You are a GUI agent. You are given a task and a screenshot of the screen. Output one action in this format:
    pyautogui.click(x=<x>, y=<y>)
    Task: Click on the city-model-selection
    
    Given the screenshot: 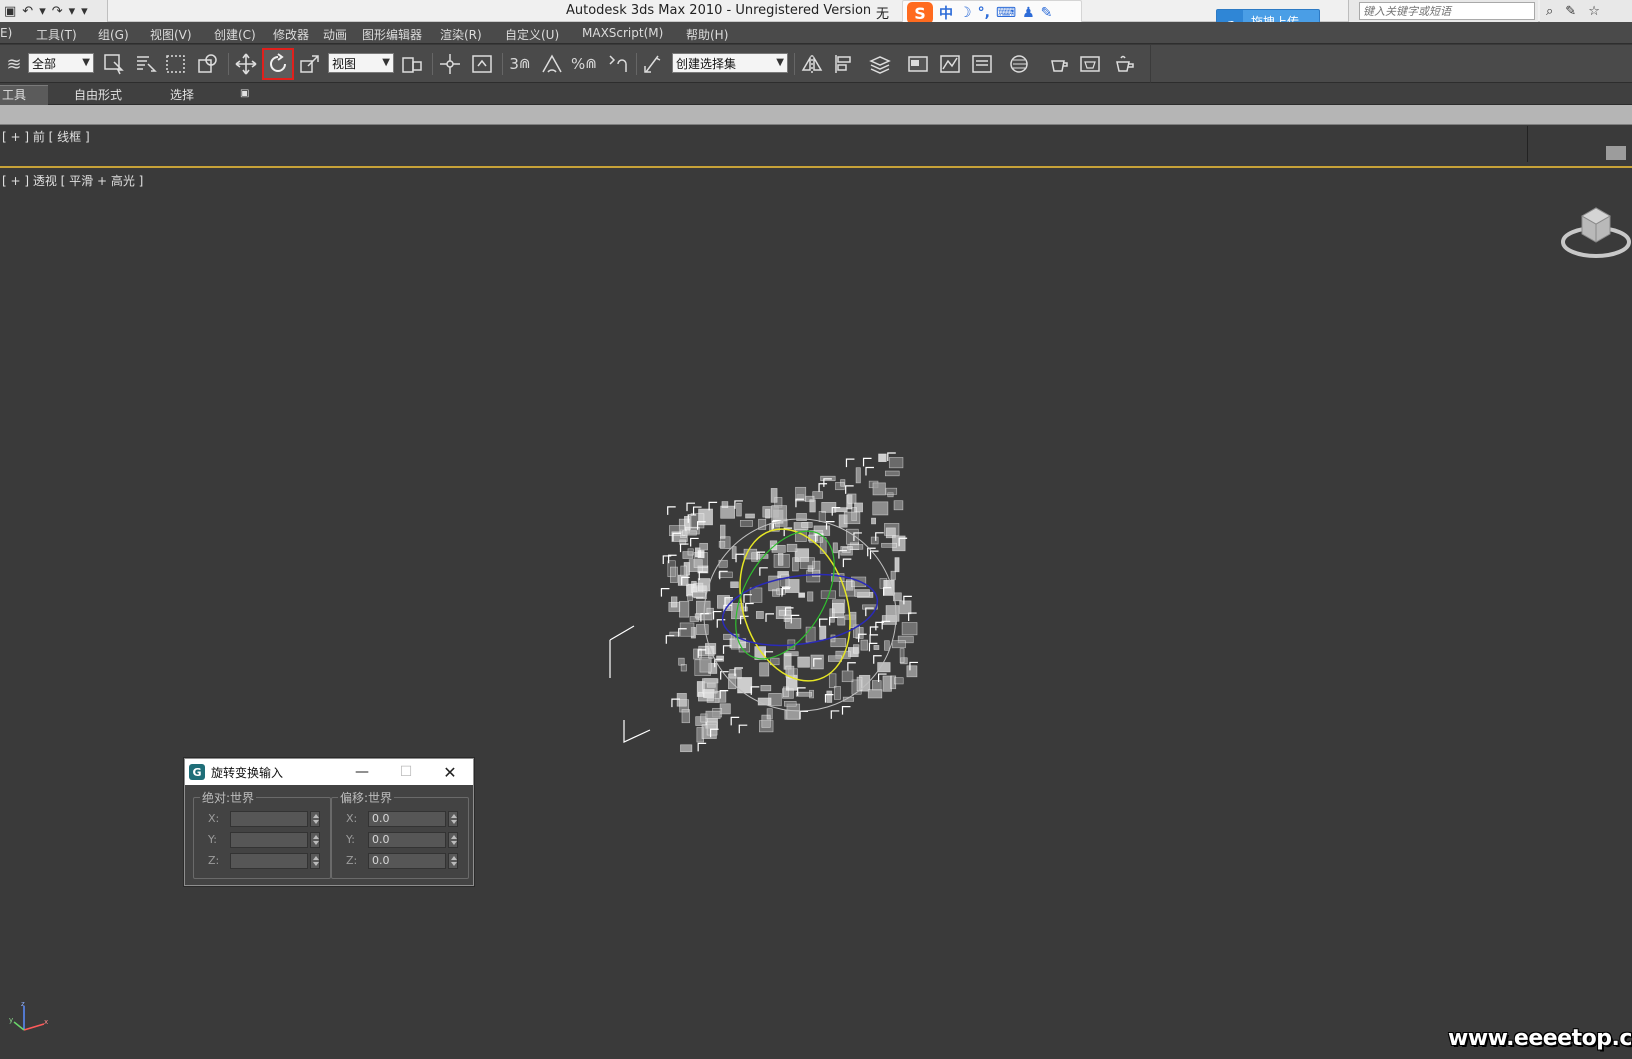 What is the action you would take?
    pyautogui.click(x=780, y=610)
    